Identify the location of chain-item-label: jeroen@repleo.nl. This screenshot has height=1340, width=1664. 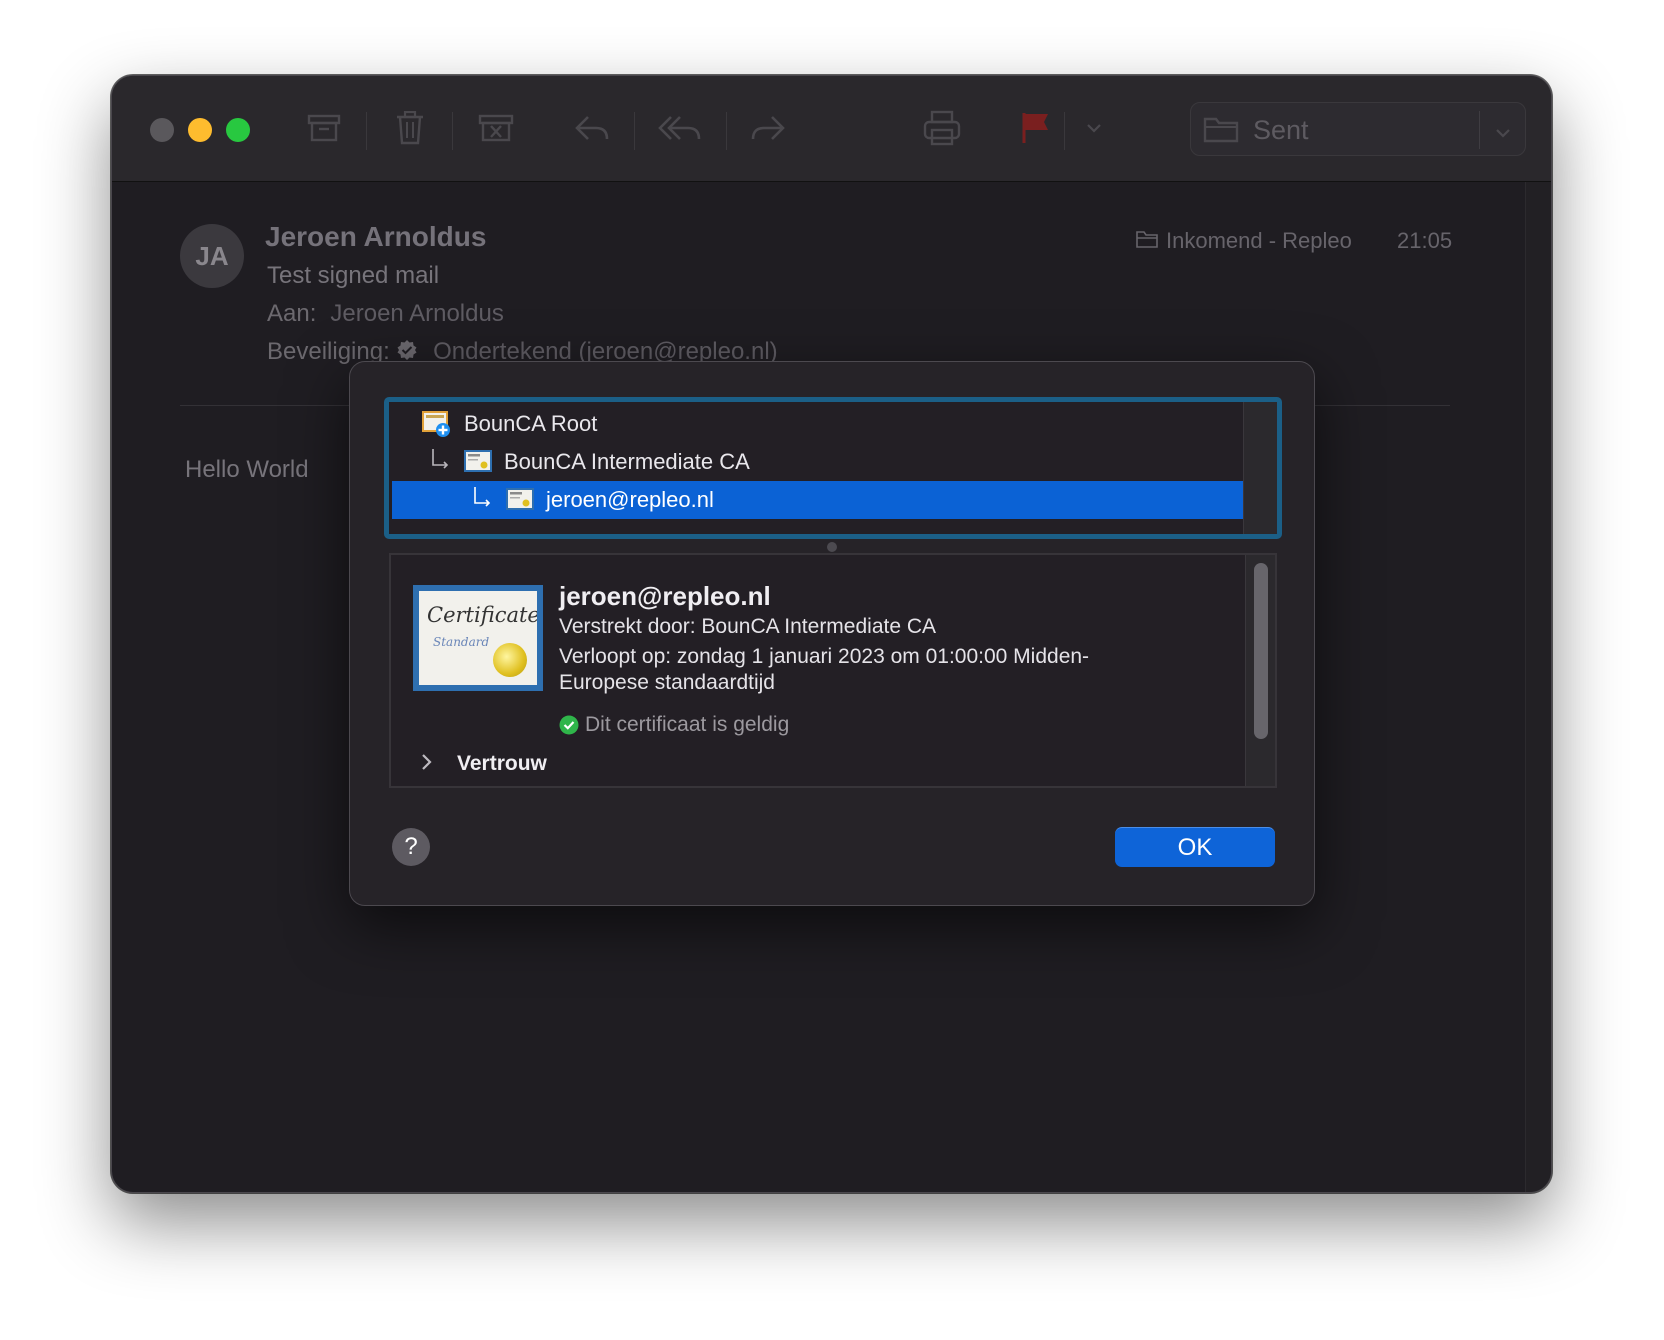
(630, 499).